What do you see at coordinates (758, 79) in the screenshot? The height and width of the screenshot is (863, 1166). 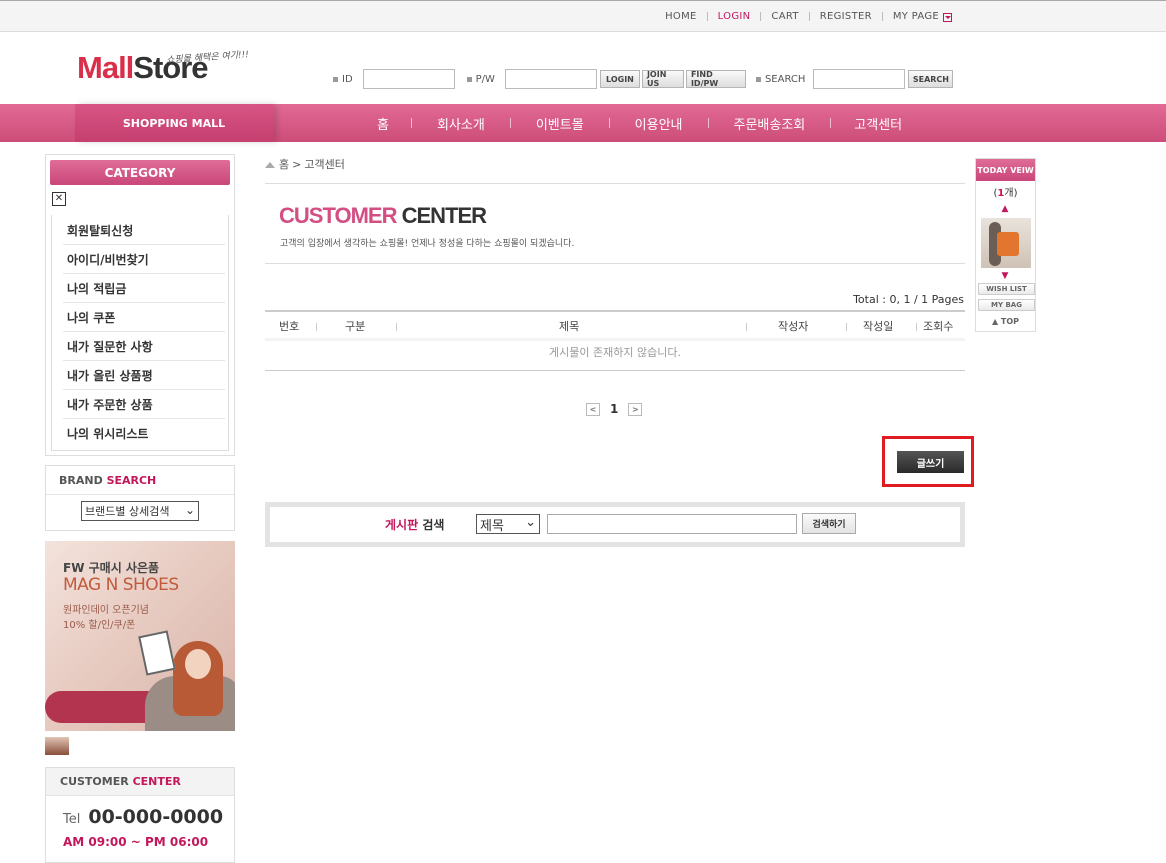 I see `bullet-icon` at bounding box center [758, 79].